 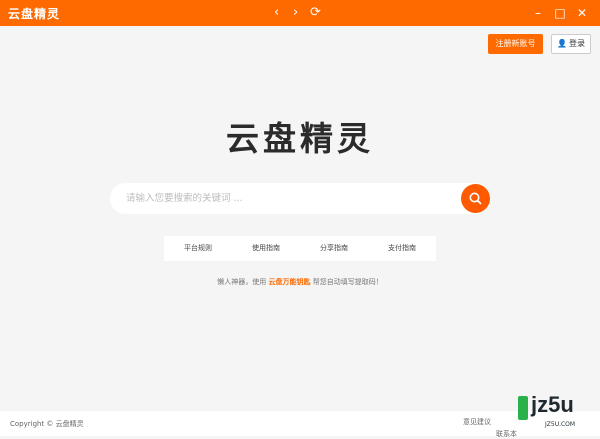 I want to click on hint-suffix: 帮您自动填写提取码！, so click(x=347, y=282).